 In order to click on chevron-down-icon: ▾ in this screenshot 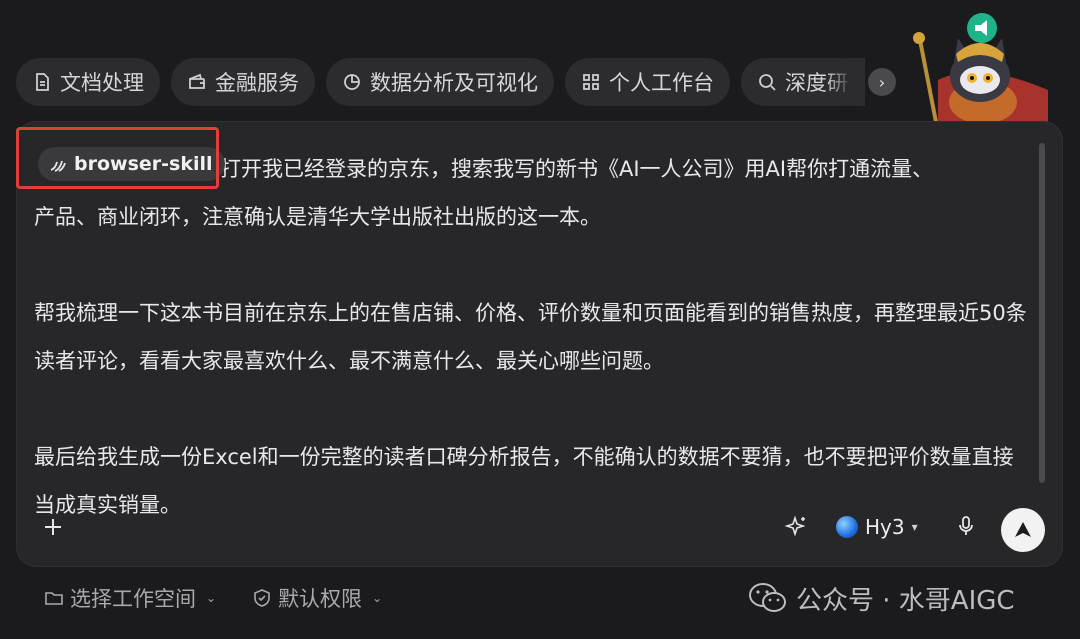, I will do `click(914, 527)`.